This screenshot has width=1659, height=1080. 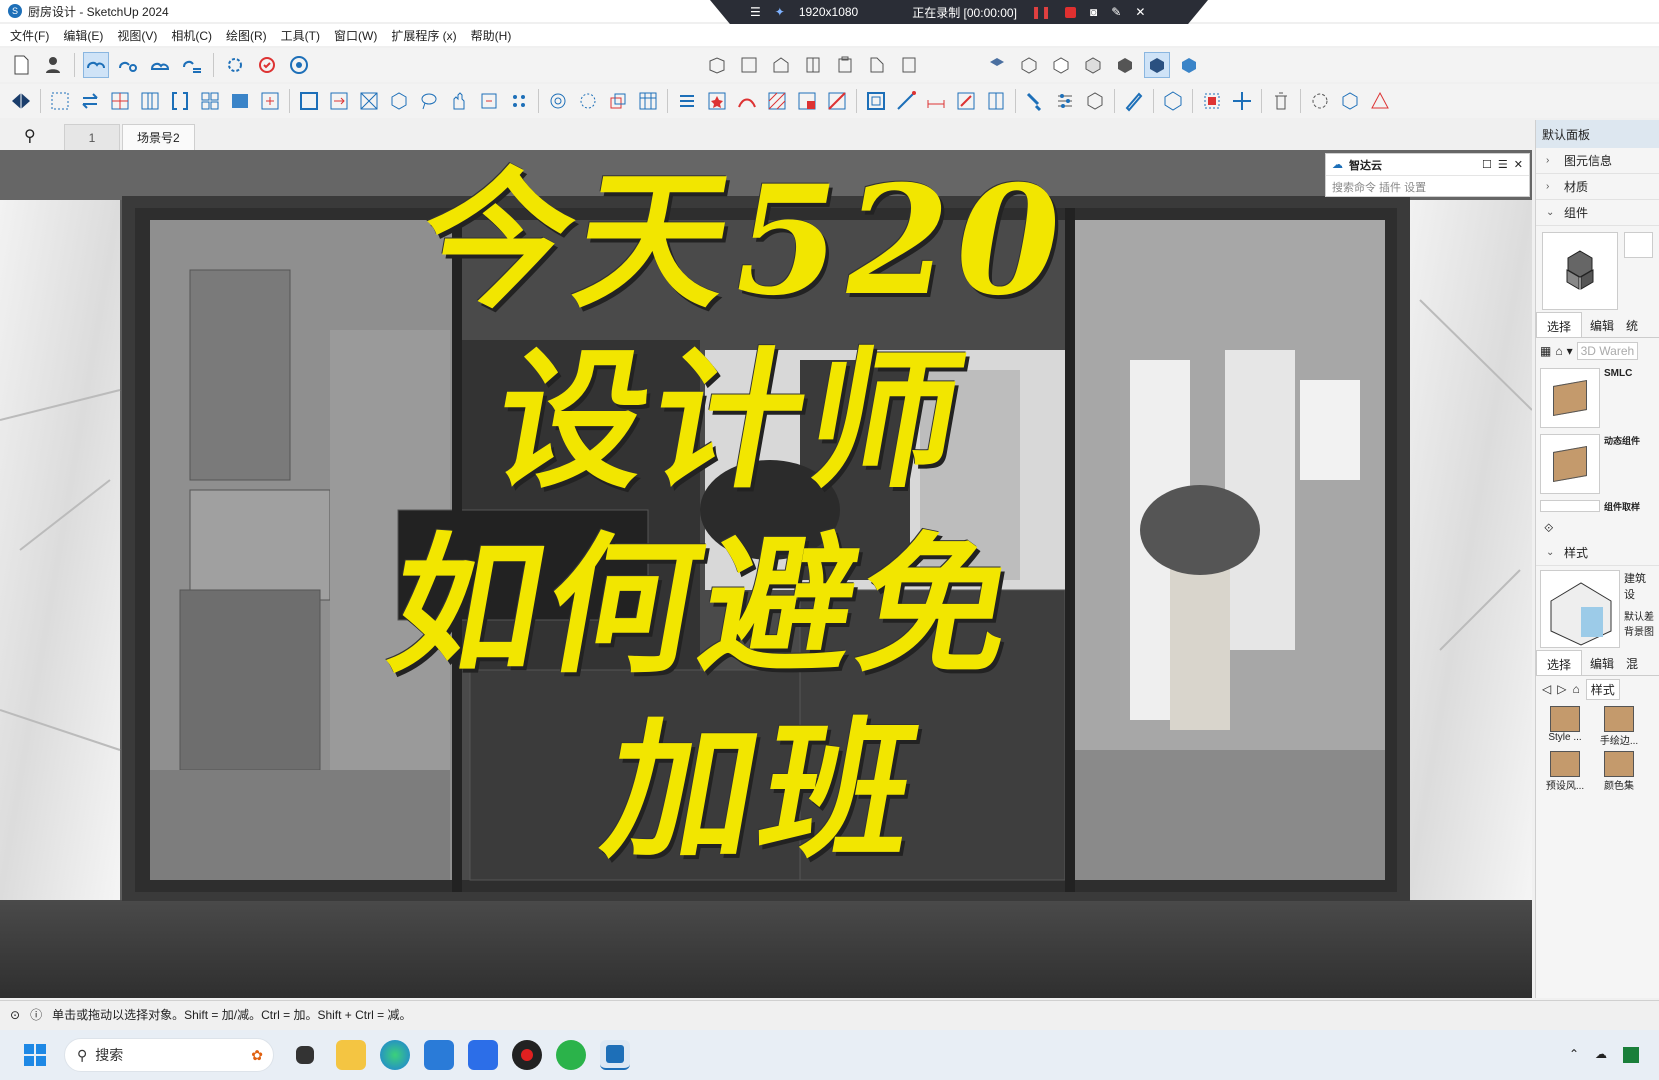 What do you see at coordinates (1619, 771) in the screenshot?
I see `style-folder-item: 颜色集` at bounding box center [1619, 771].